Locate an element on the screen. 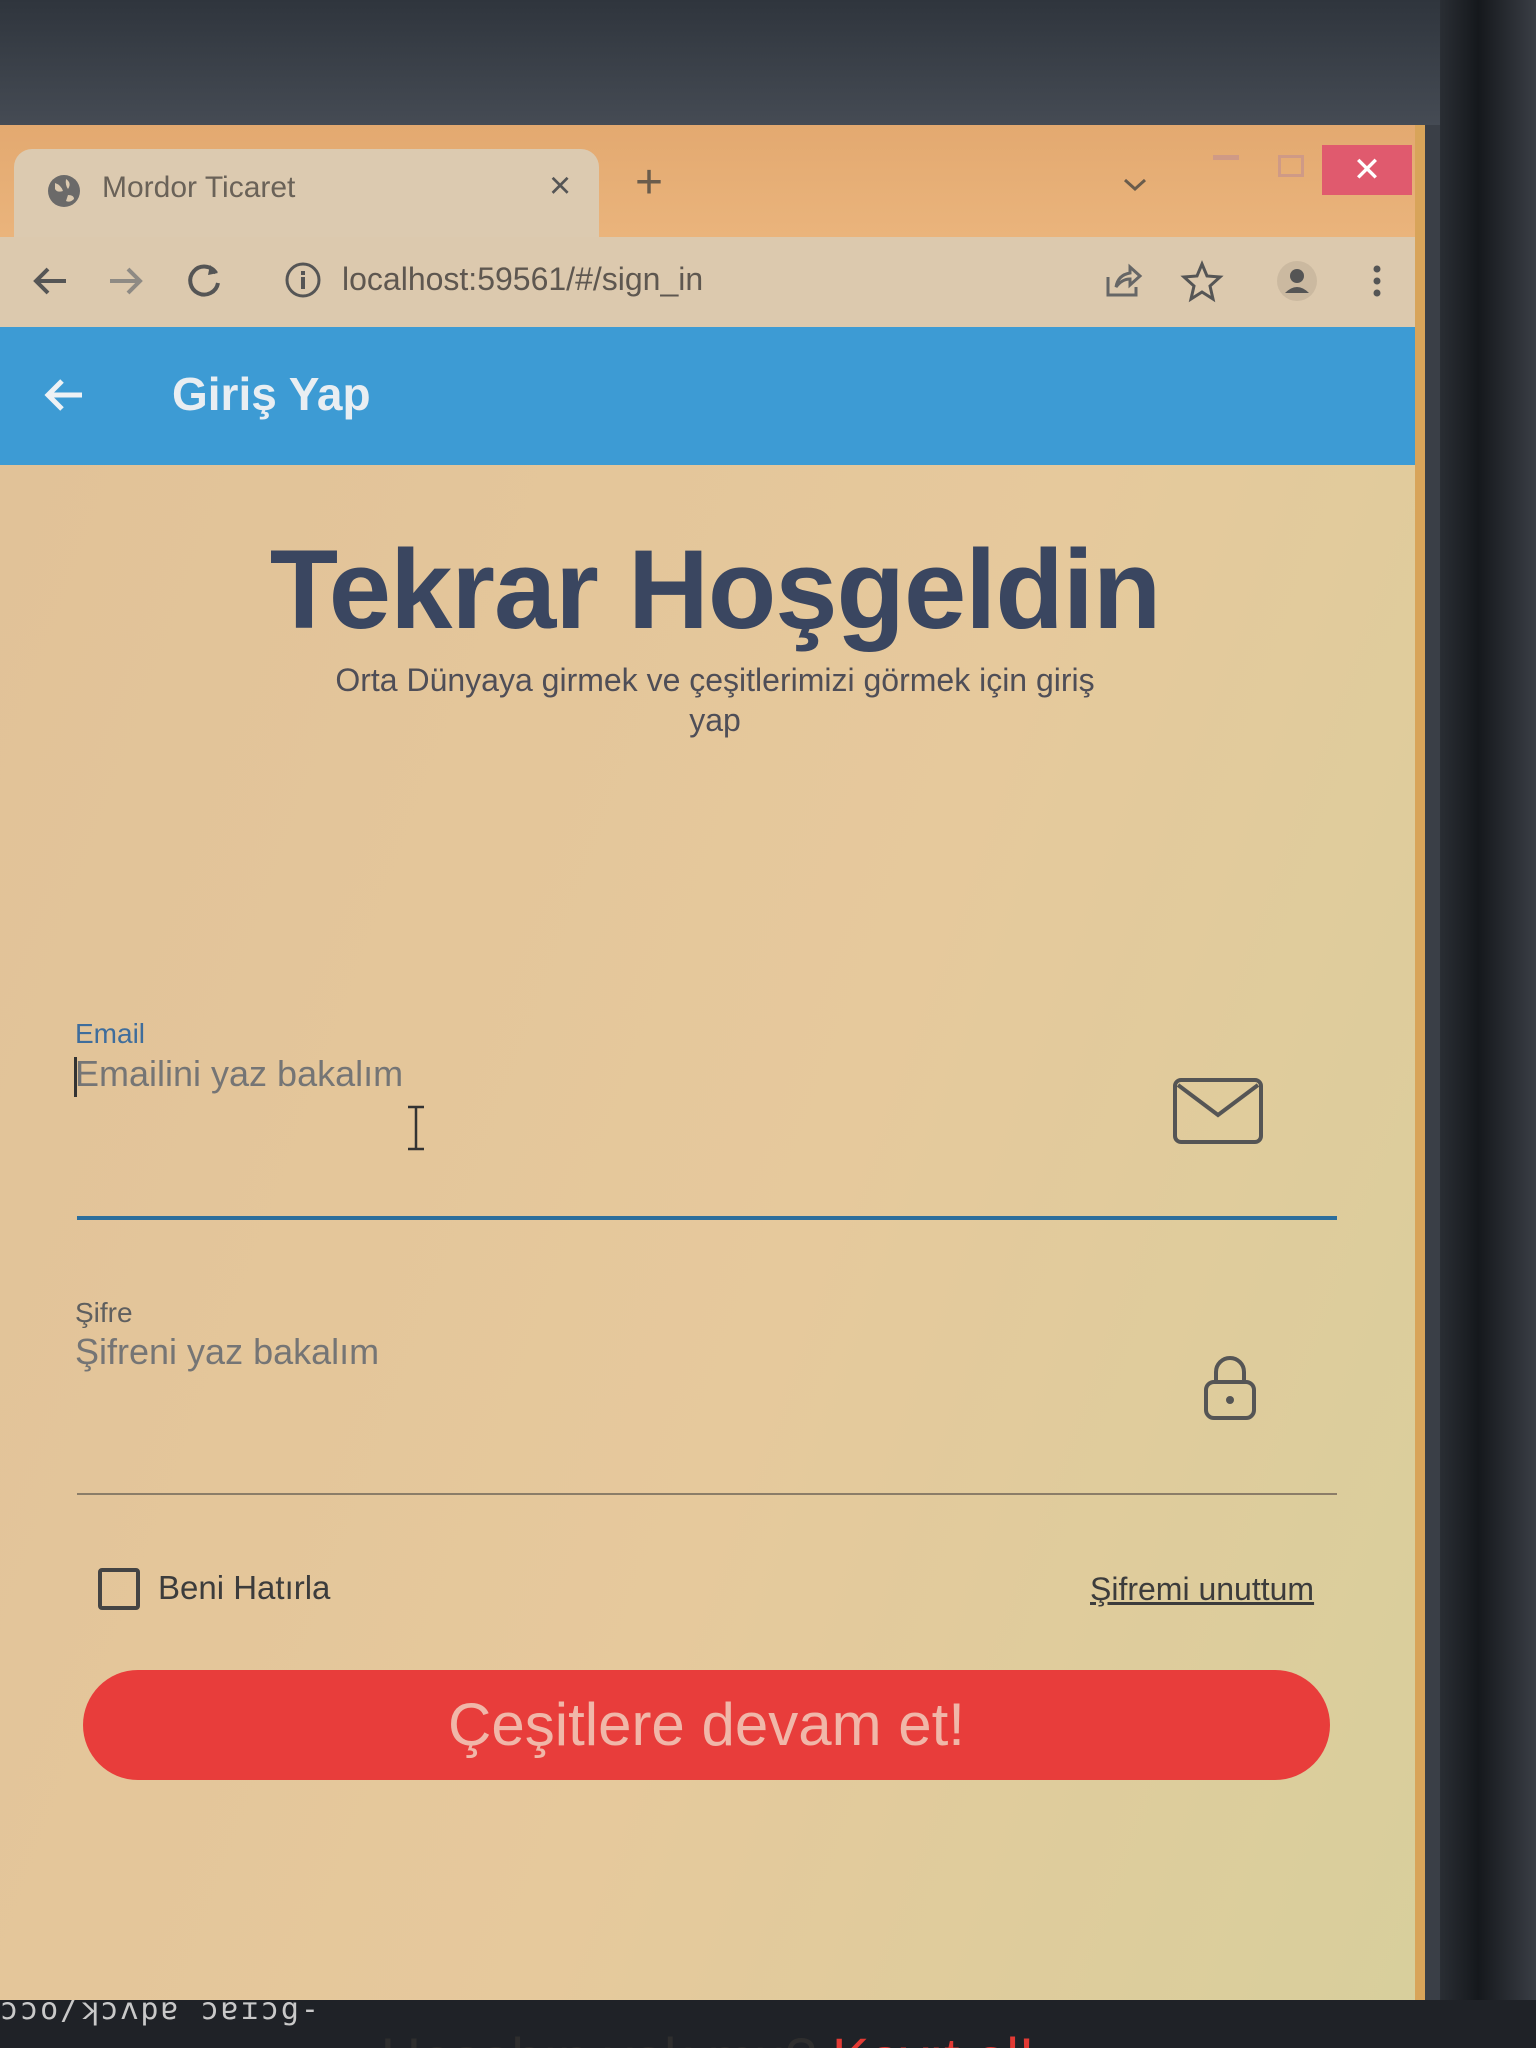 This screenshot has width=1536, height=2048. browser-toolbar: localhost:59561/#/sign_in is located at coordinates (707, 282).